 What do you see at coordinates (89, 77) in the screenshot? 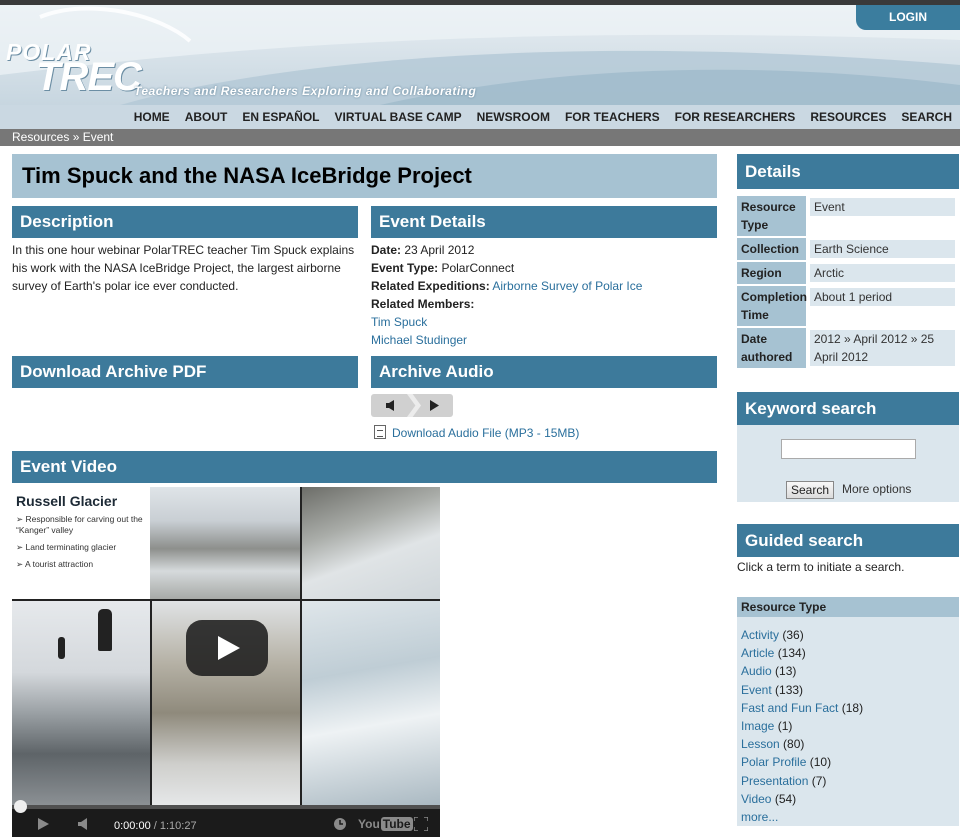
I see `logo-trec-text: TREC` at bounding box center [89, 77].